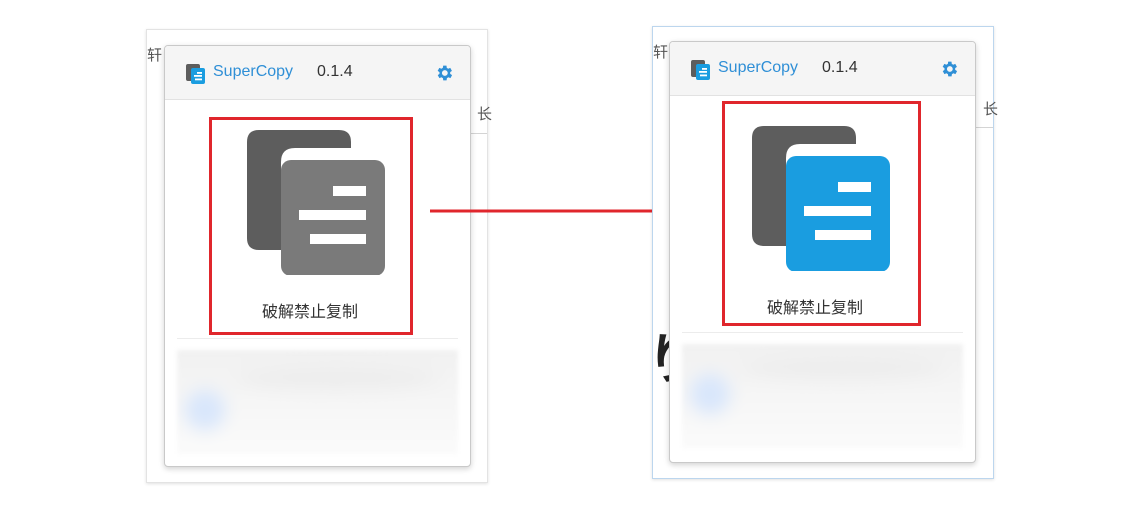  I want to click on highlight-box-before, so click(311, 226).